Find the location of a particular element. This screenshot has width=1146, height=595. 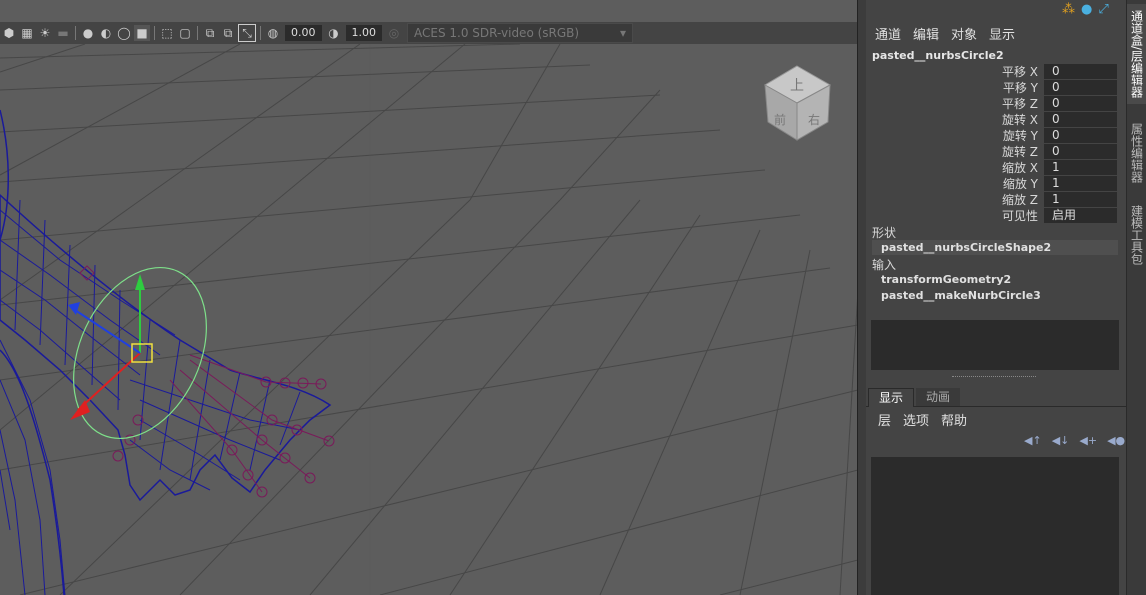

exposure-field: 0.00 is located at coordinates (303, 33).